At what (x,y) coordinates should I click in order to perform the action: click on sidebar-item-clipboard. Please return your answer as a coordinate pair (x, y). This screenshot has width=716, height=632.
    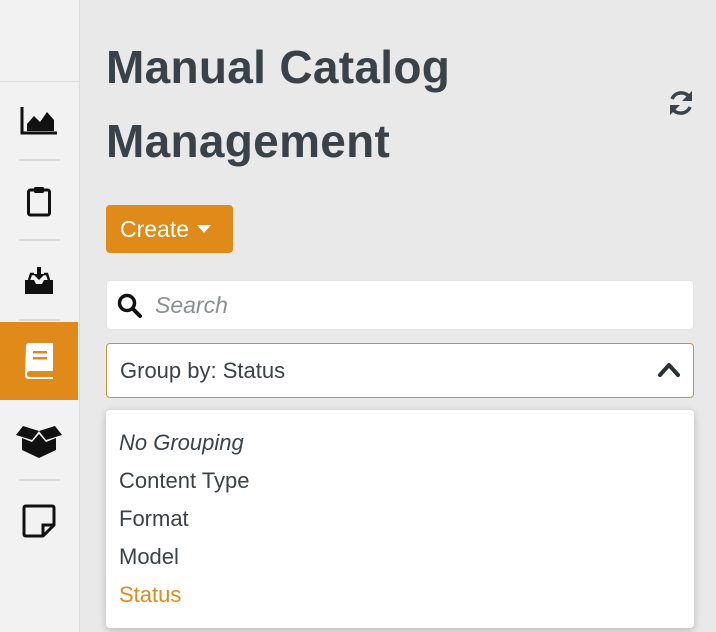
    Looking at the image, I should click on (39, 201).